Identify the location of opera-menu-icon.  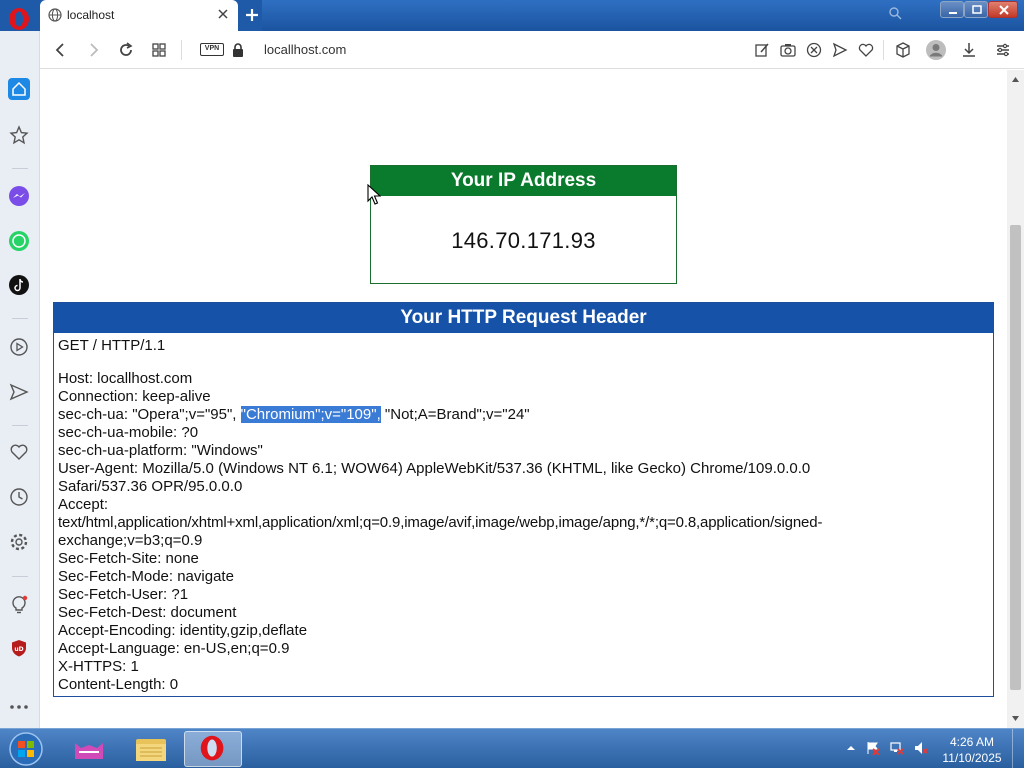
(19, 19).